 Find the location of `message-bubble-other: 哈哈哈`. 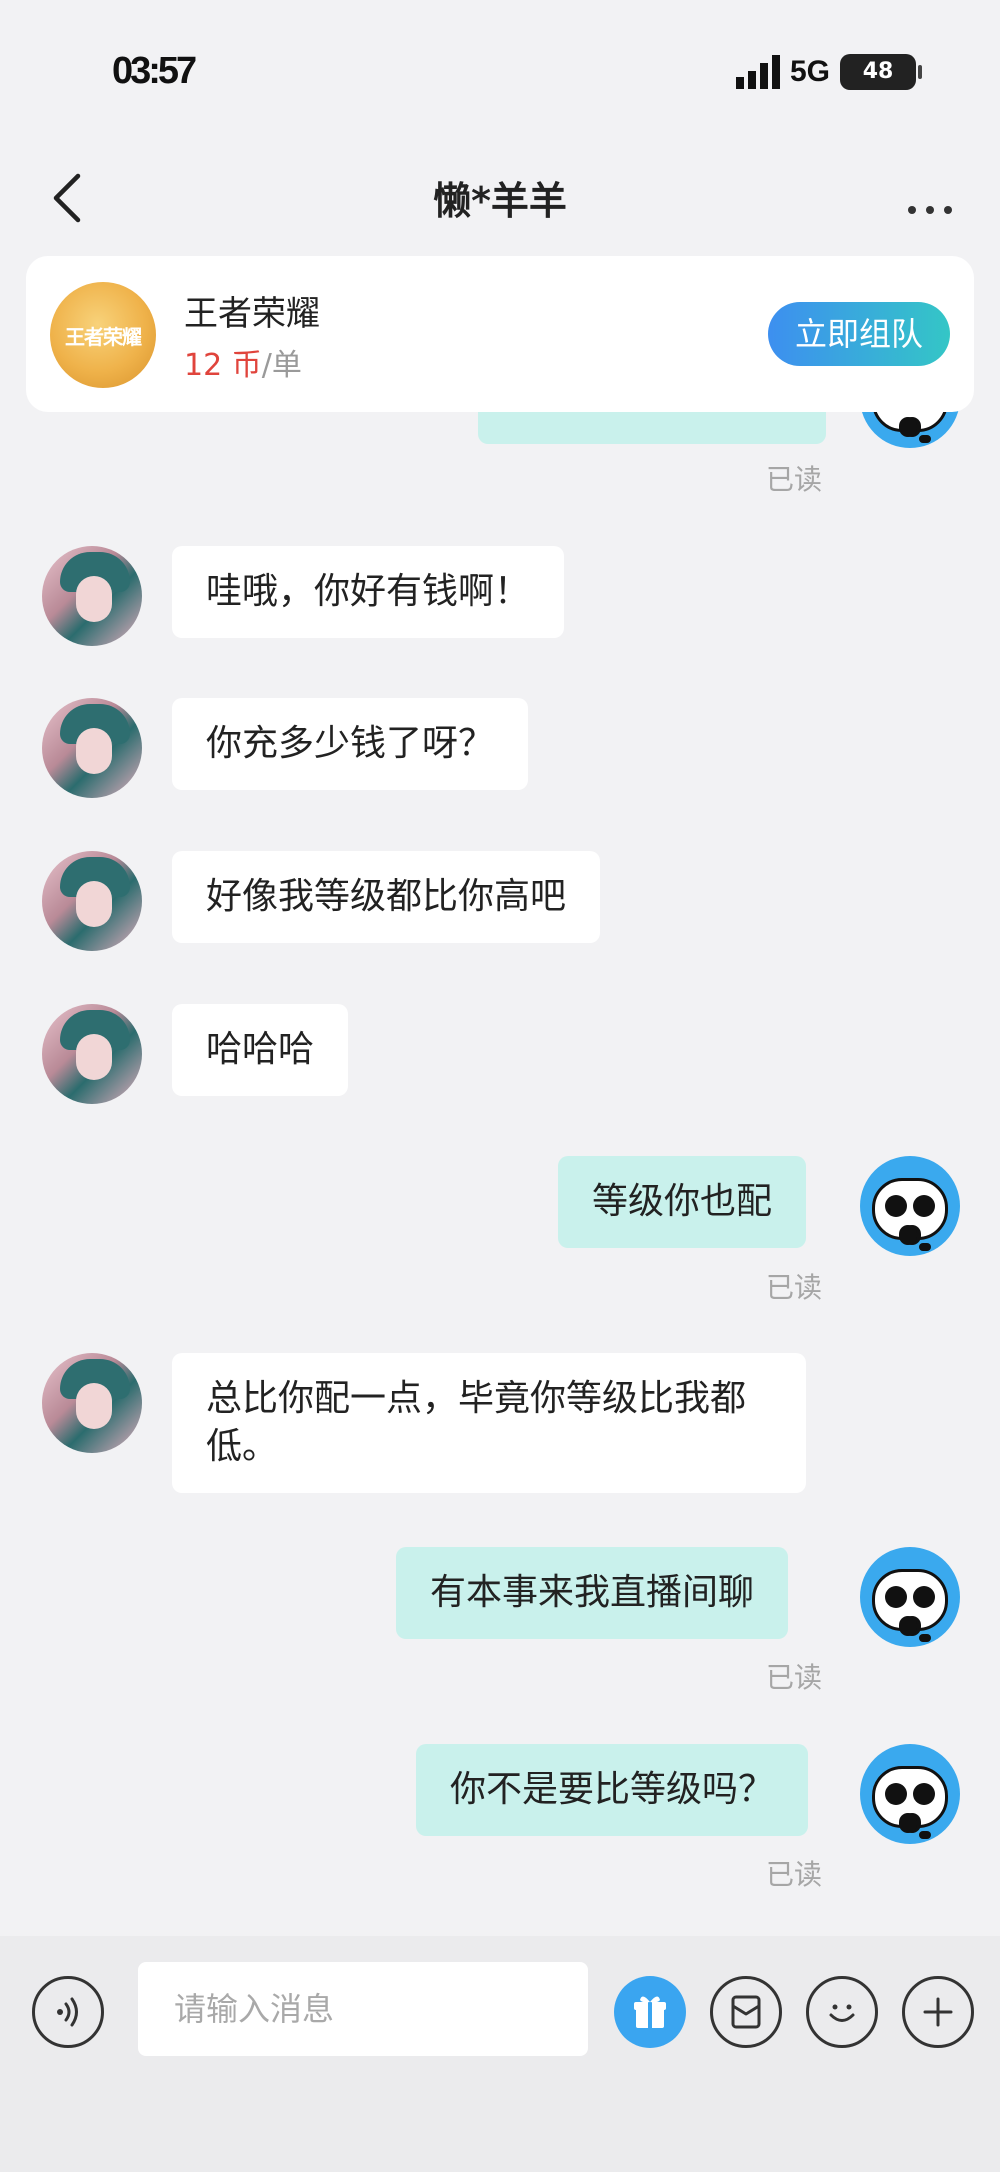

message-bubble-other: 哈哈哈 is located at coordinates (260, 1050).